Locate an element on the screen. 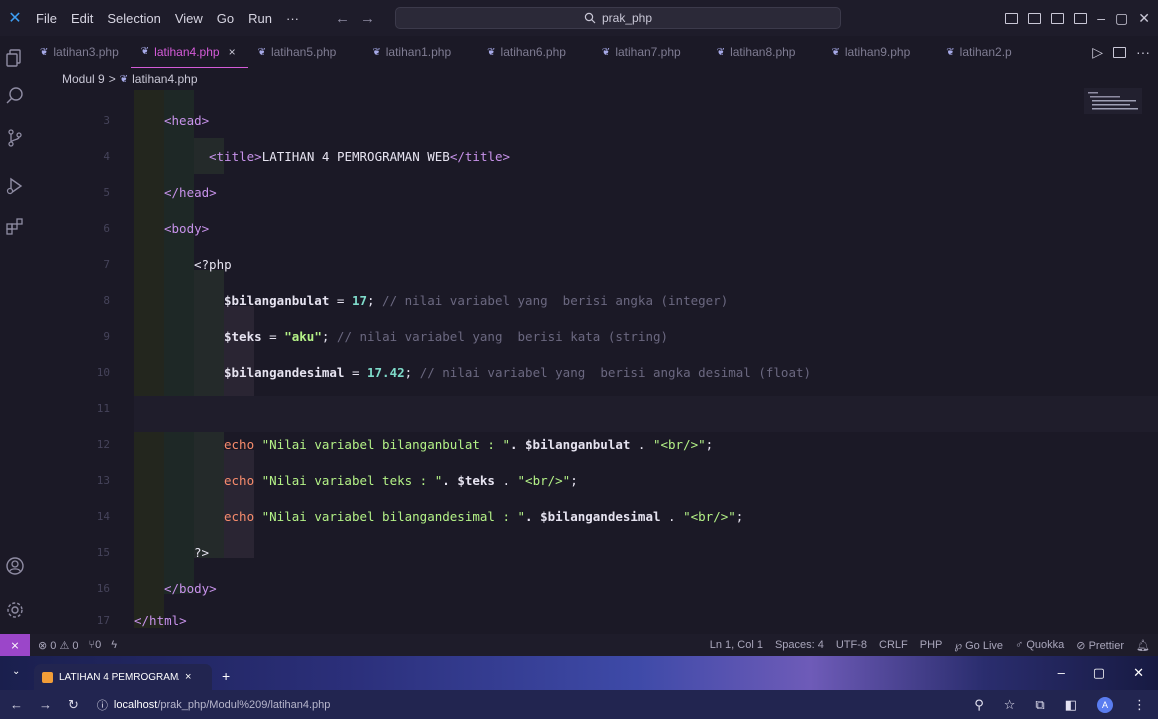  ports-status: ⑂0 is located at coordinates (95, 645).